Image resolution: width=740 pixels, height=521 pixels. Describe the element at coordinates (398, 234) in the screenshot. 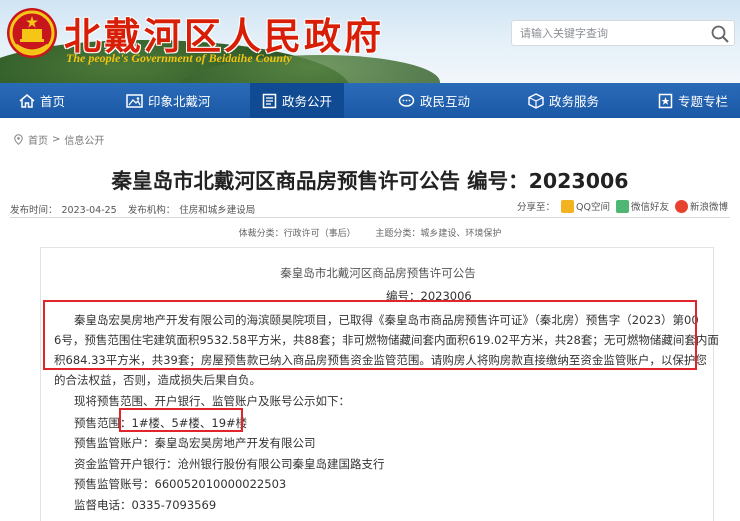

I see `topic-label: 主题分类：` at that location.